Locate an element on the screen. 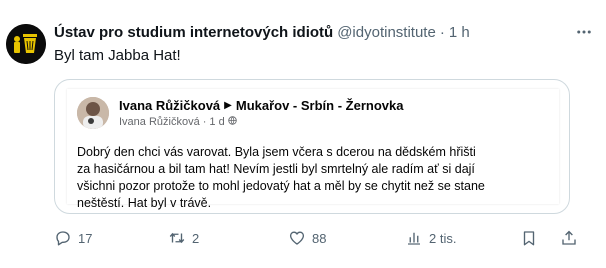  reply-count: 17 is located at coordinates (85, 238).